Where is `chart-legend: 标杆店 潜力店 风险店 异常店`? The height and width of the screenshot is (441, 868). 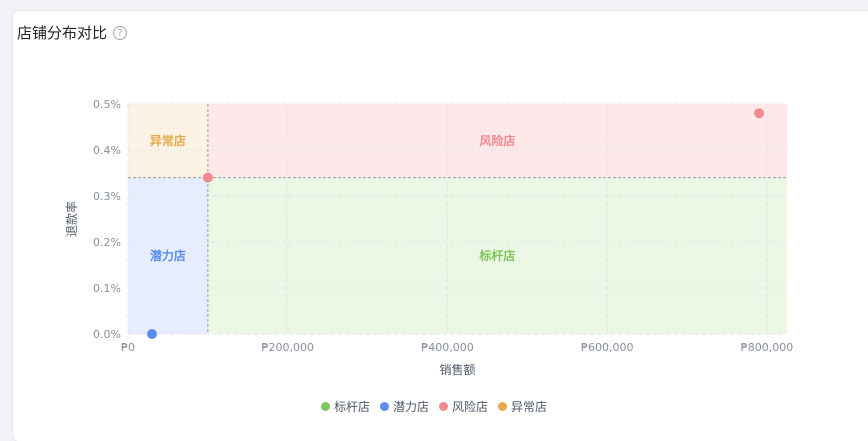 chart-legend: 标杆店 潜力店 风险店 异常店 is located at coordinates (434, 406).